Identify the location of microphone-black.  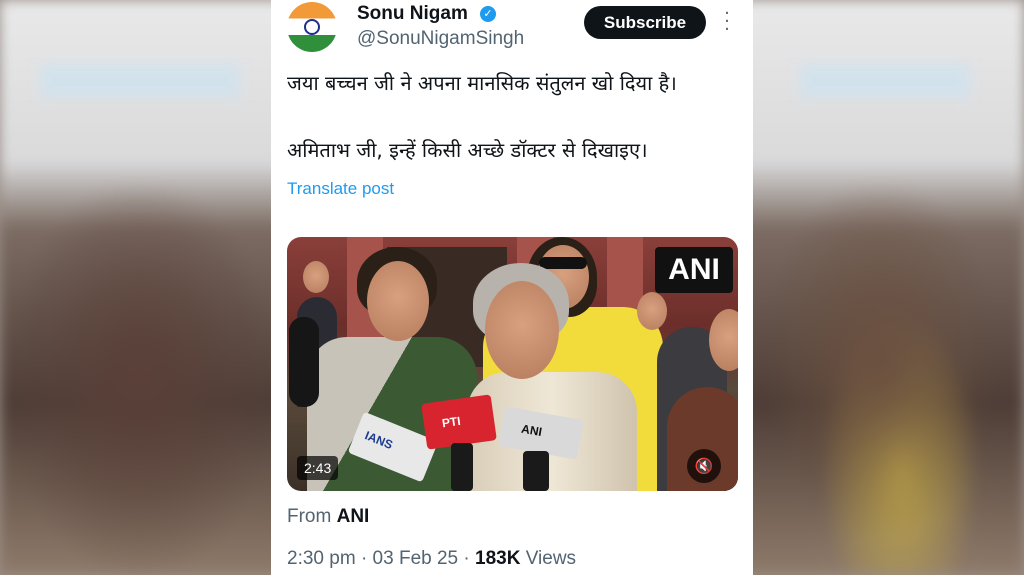
(304, 362).